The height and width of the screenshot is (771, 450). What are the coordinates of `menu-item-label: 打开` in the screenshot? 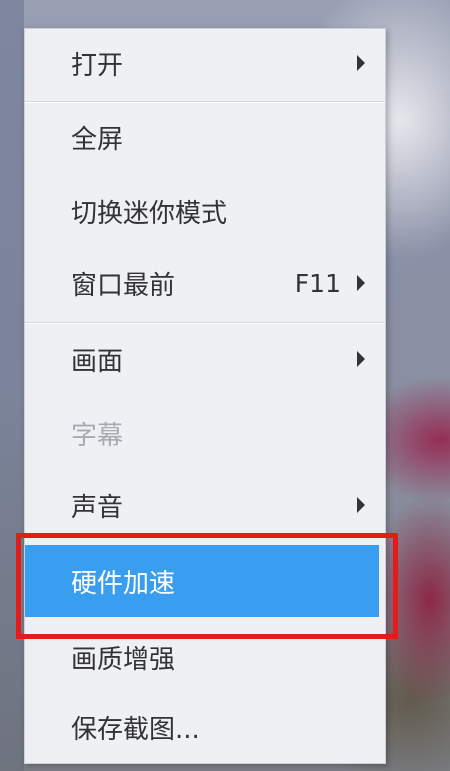 It's located at (97, 65).